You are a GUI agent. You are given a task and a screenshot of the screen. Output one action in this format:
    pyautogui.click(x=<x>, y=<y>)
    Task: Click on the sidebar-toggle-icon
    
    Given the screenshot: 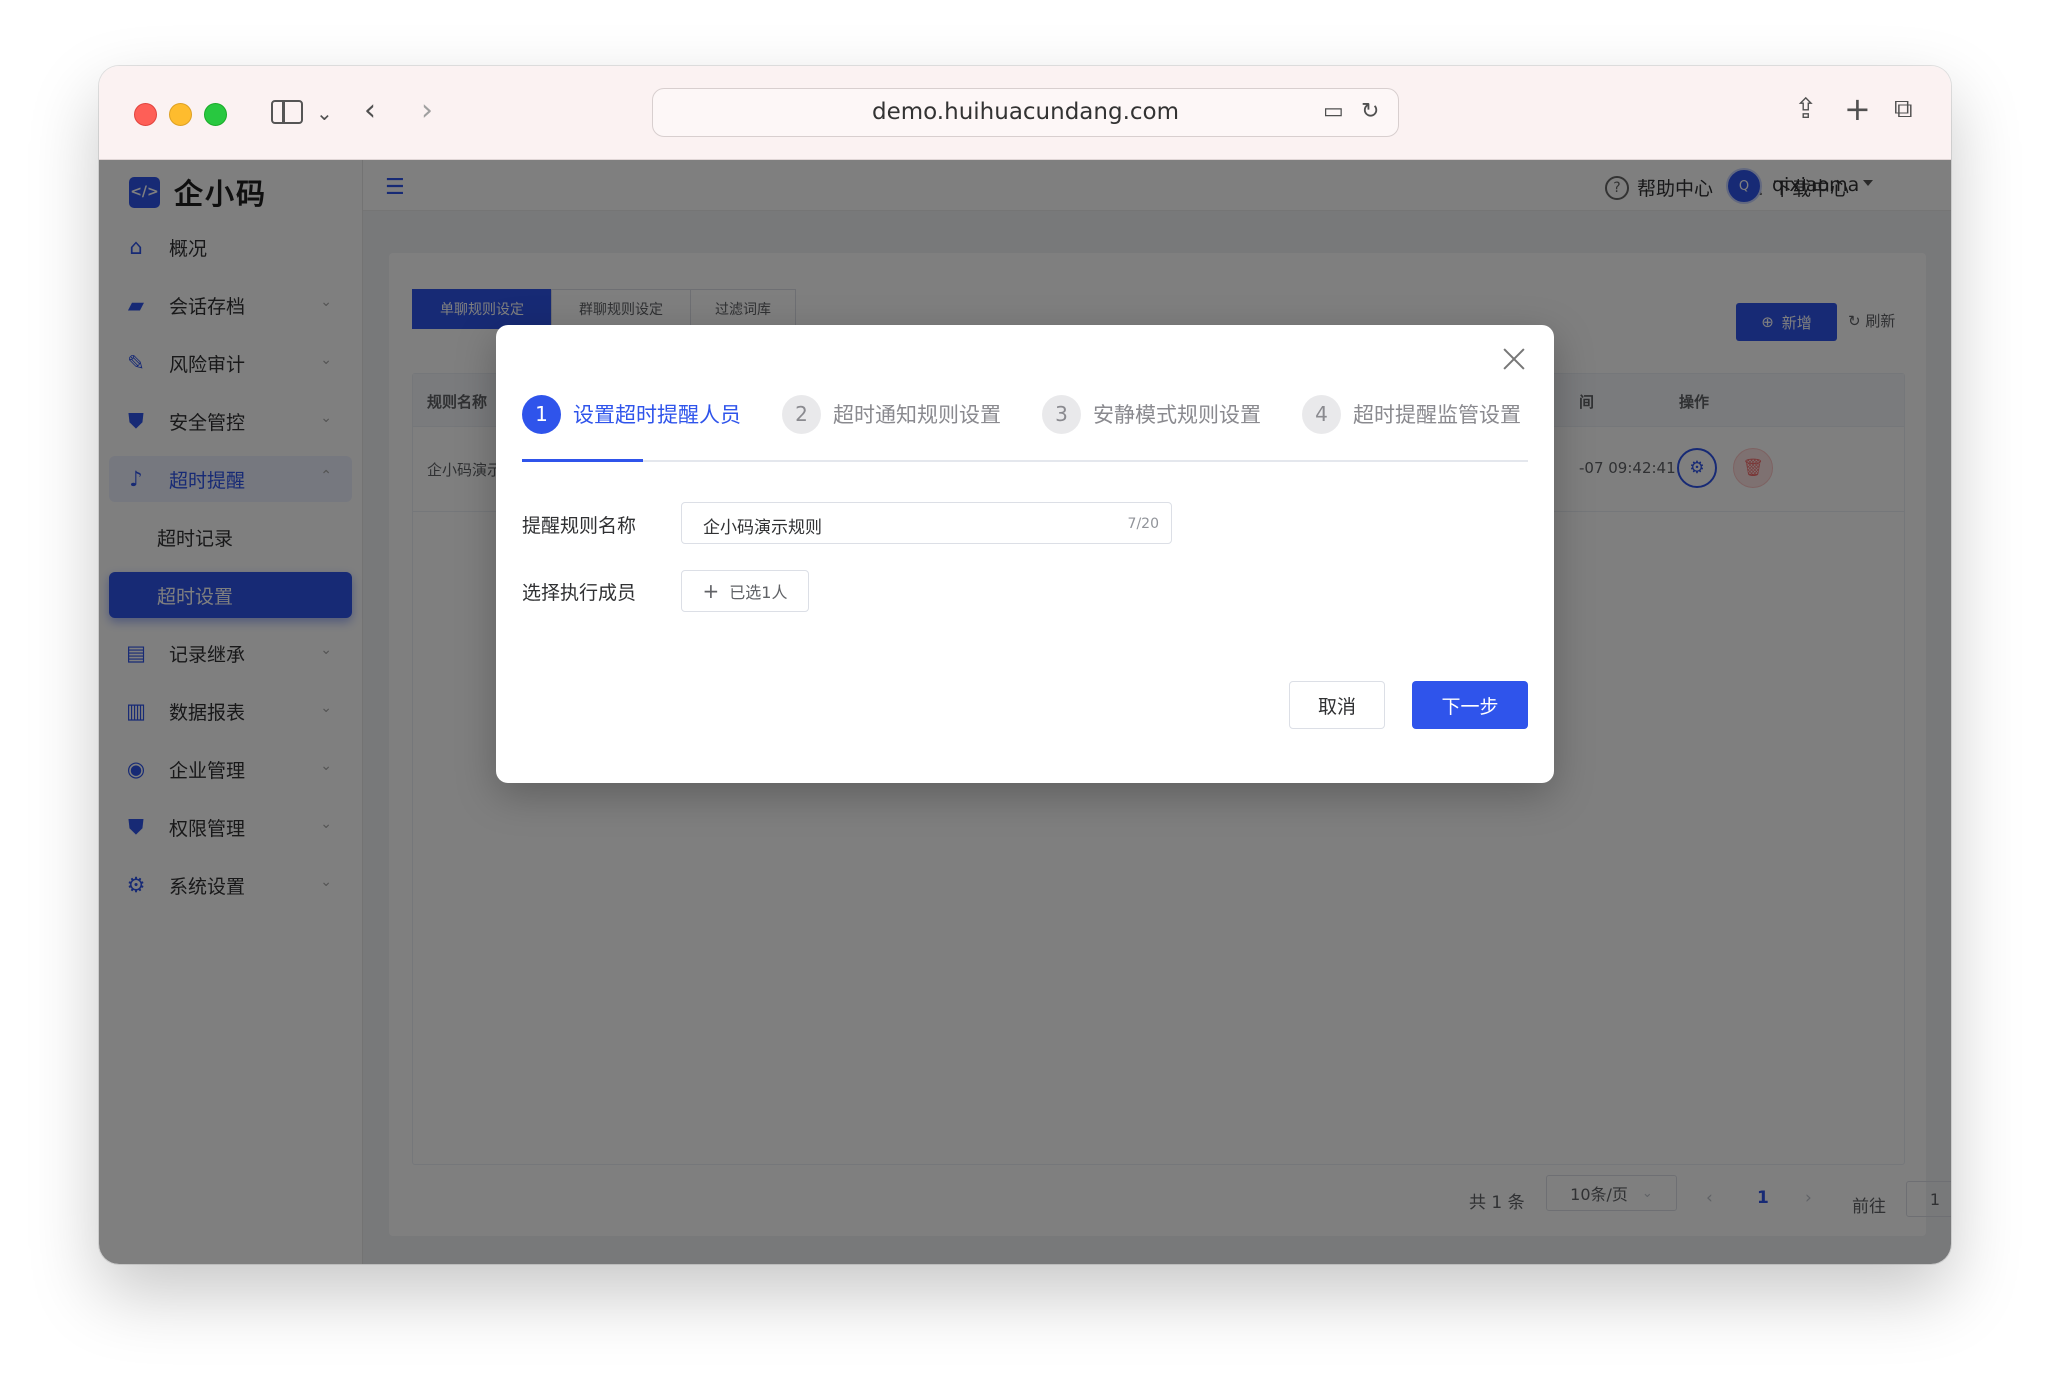 What is the action you would take?
    pyautogui.click(x=287, y=112)
    